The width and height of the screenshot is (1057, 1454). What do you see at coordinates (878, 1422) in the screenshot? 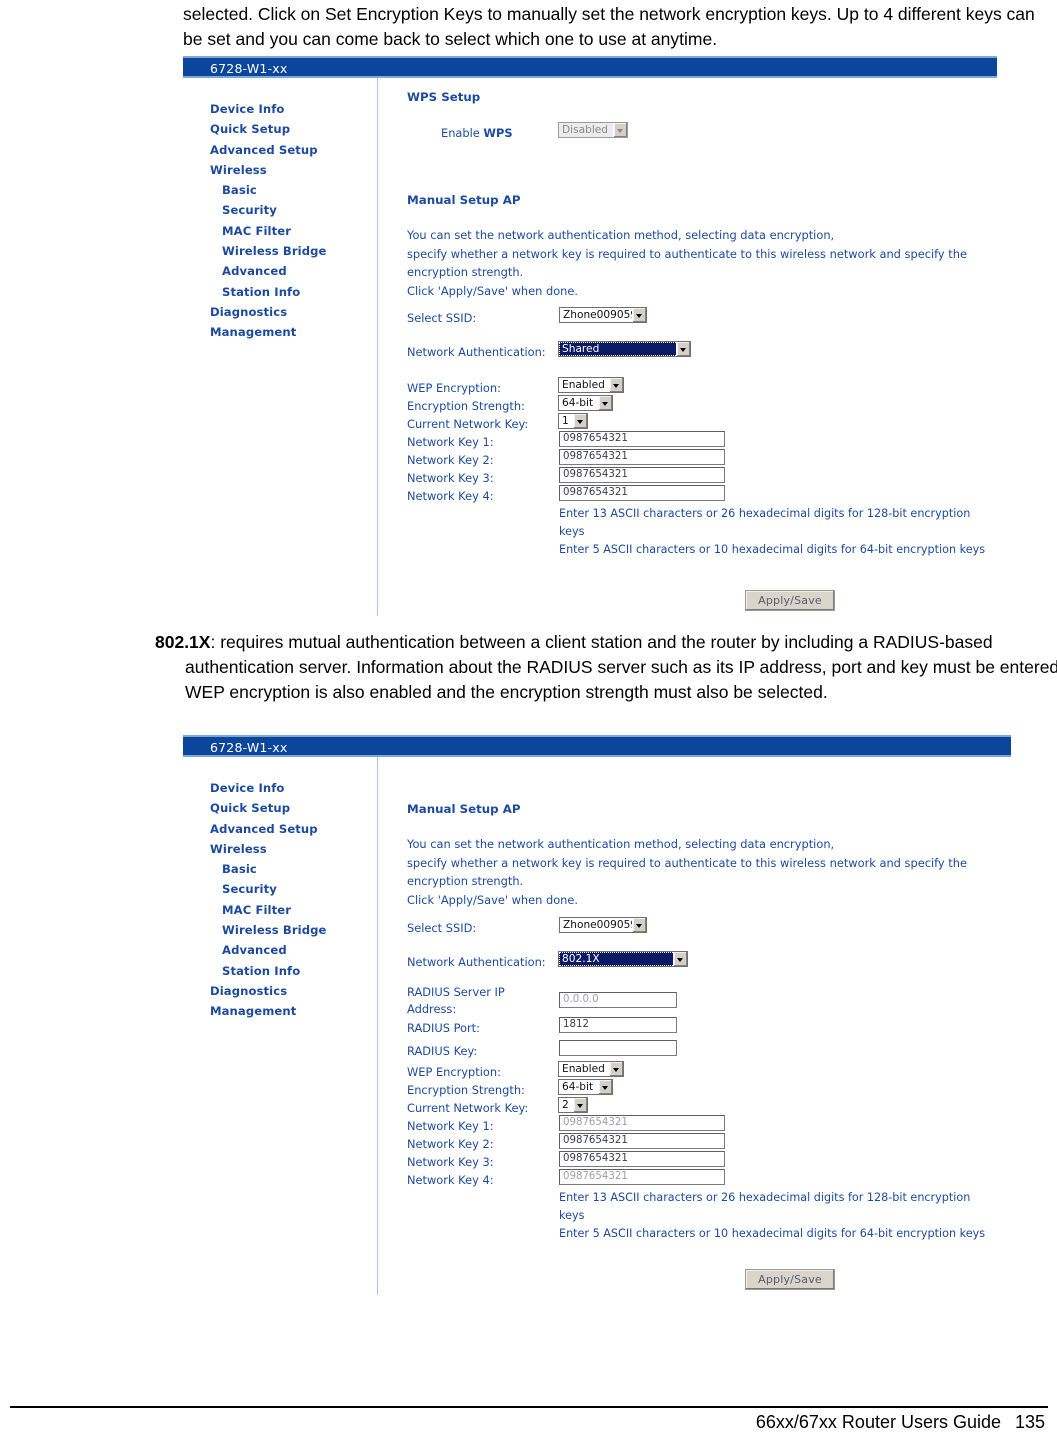
I see `footer-guide-title: 66xx/67xx Router Users Guide` at bounding box center [878, 1422].